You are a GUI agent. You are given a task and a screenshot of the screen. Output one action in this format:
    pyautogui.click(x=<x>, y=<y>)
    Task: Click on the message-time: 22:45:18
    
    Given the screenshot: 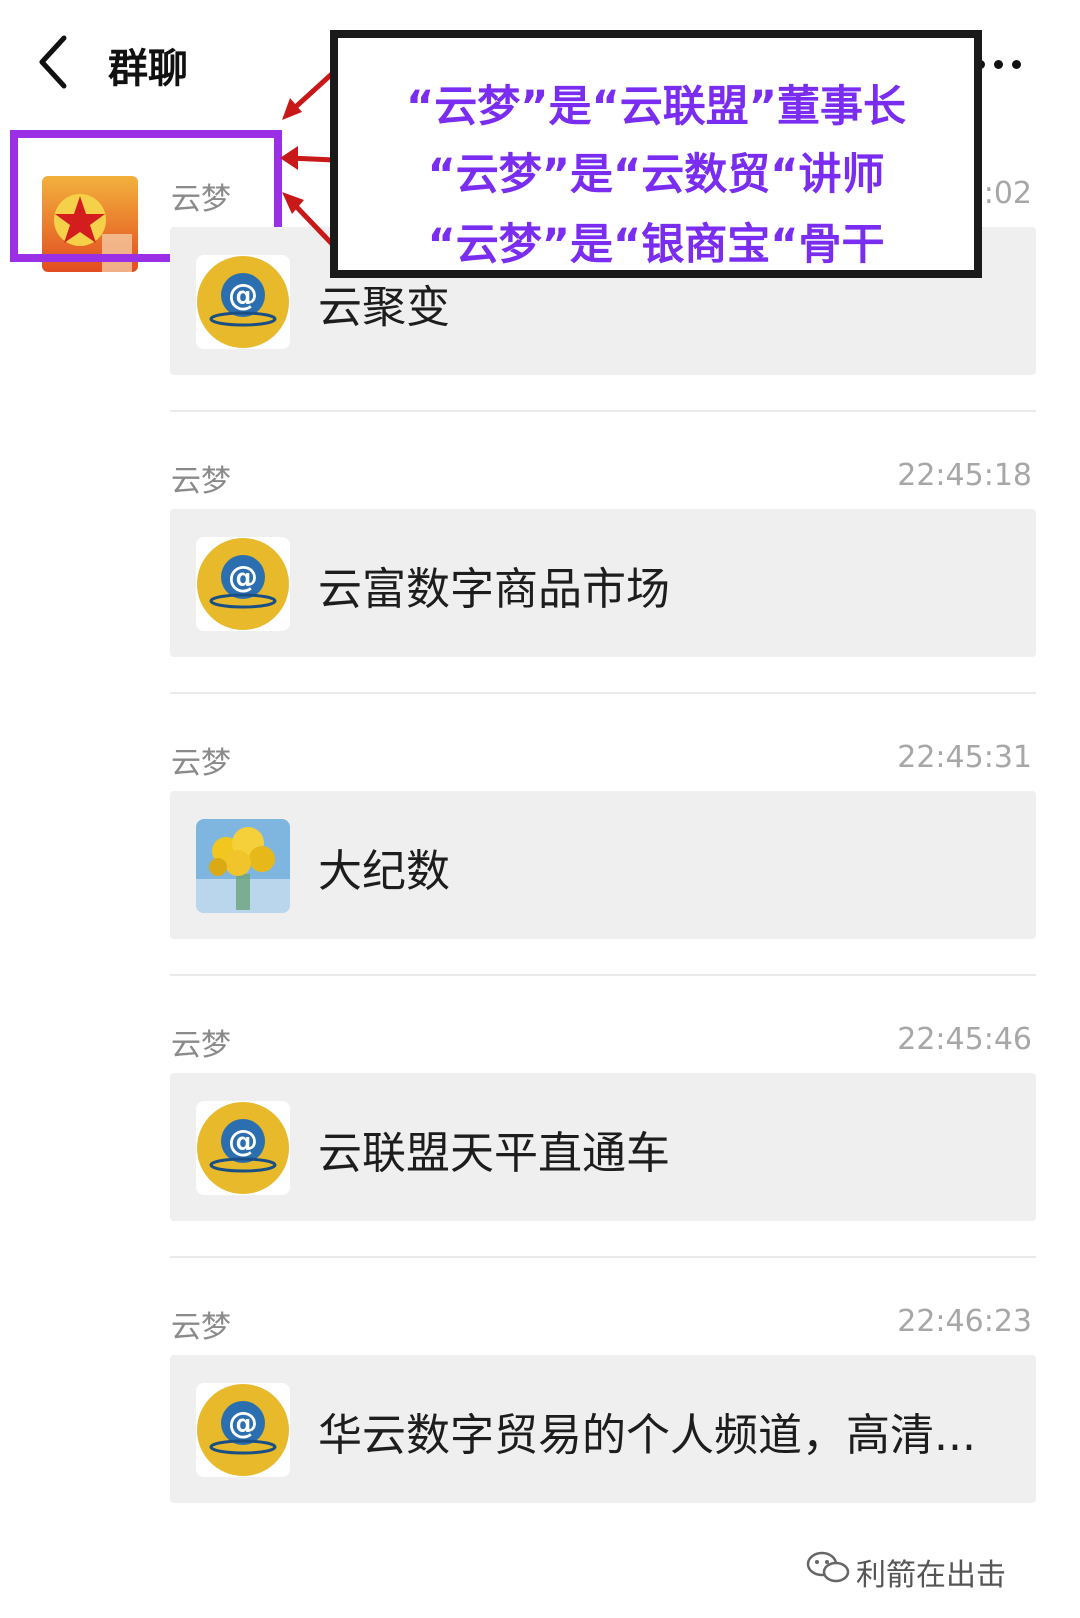 What is the action you would take?
    pyautogui.click(x=964, y=475)
    